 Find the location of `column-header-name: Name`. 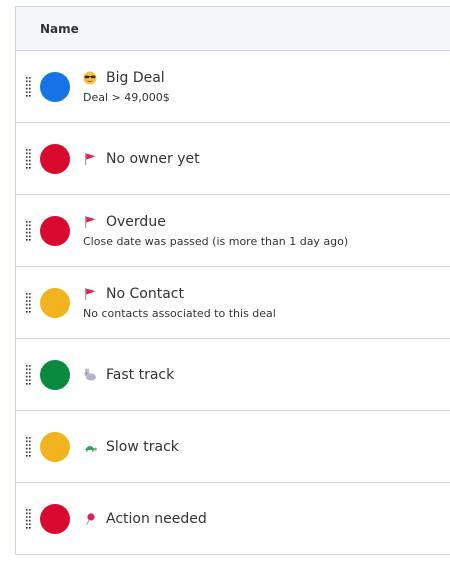

column-header-name: Name is located at coordinates (59, 29).